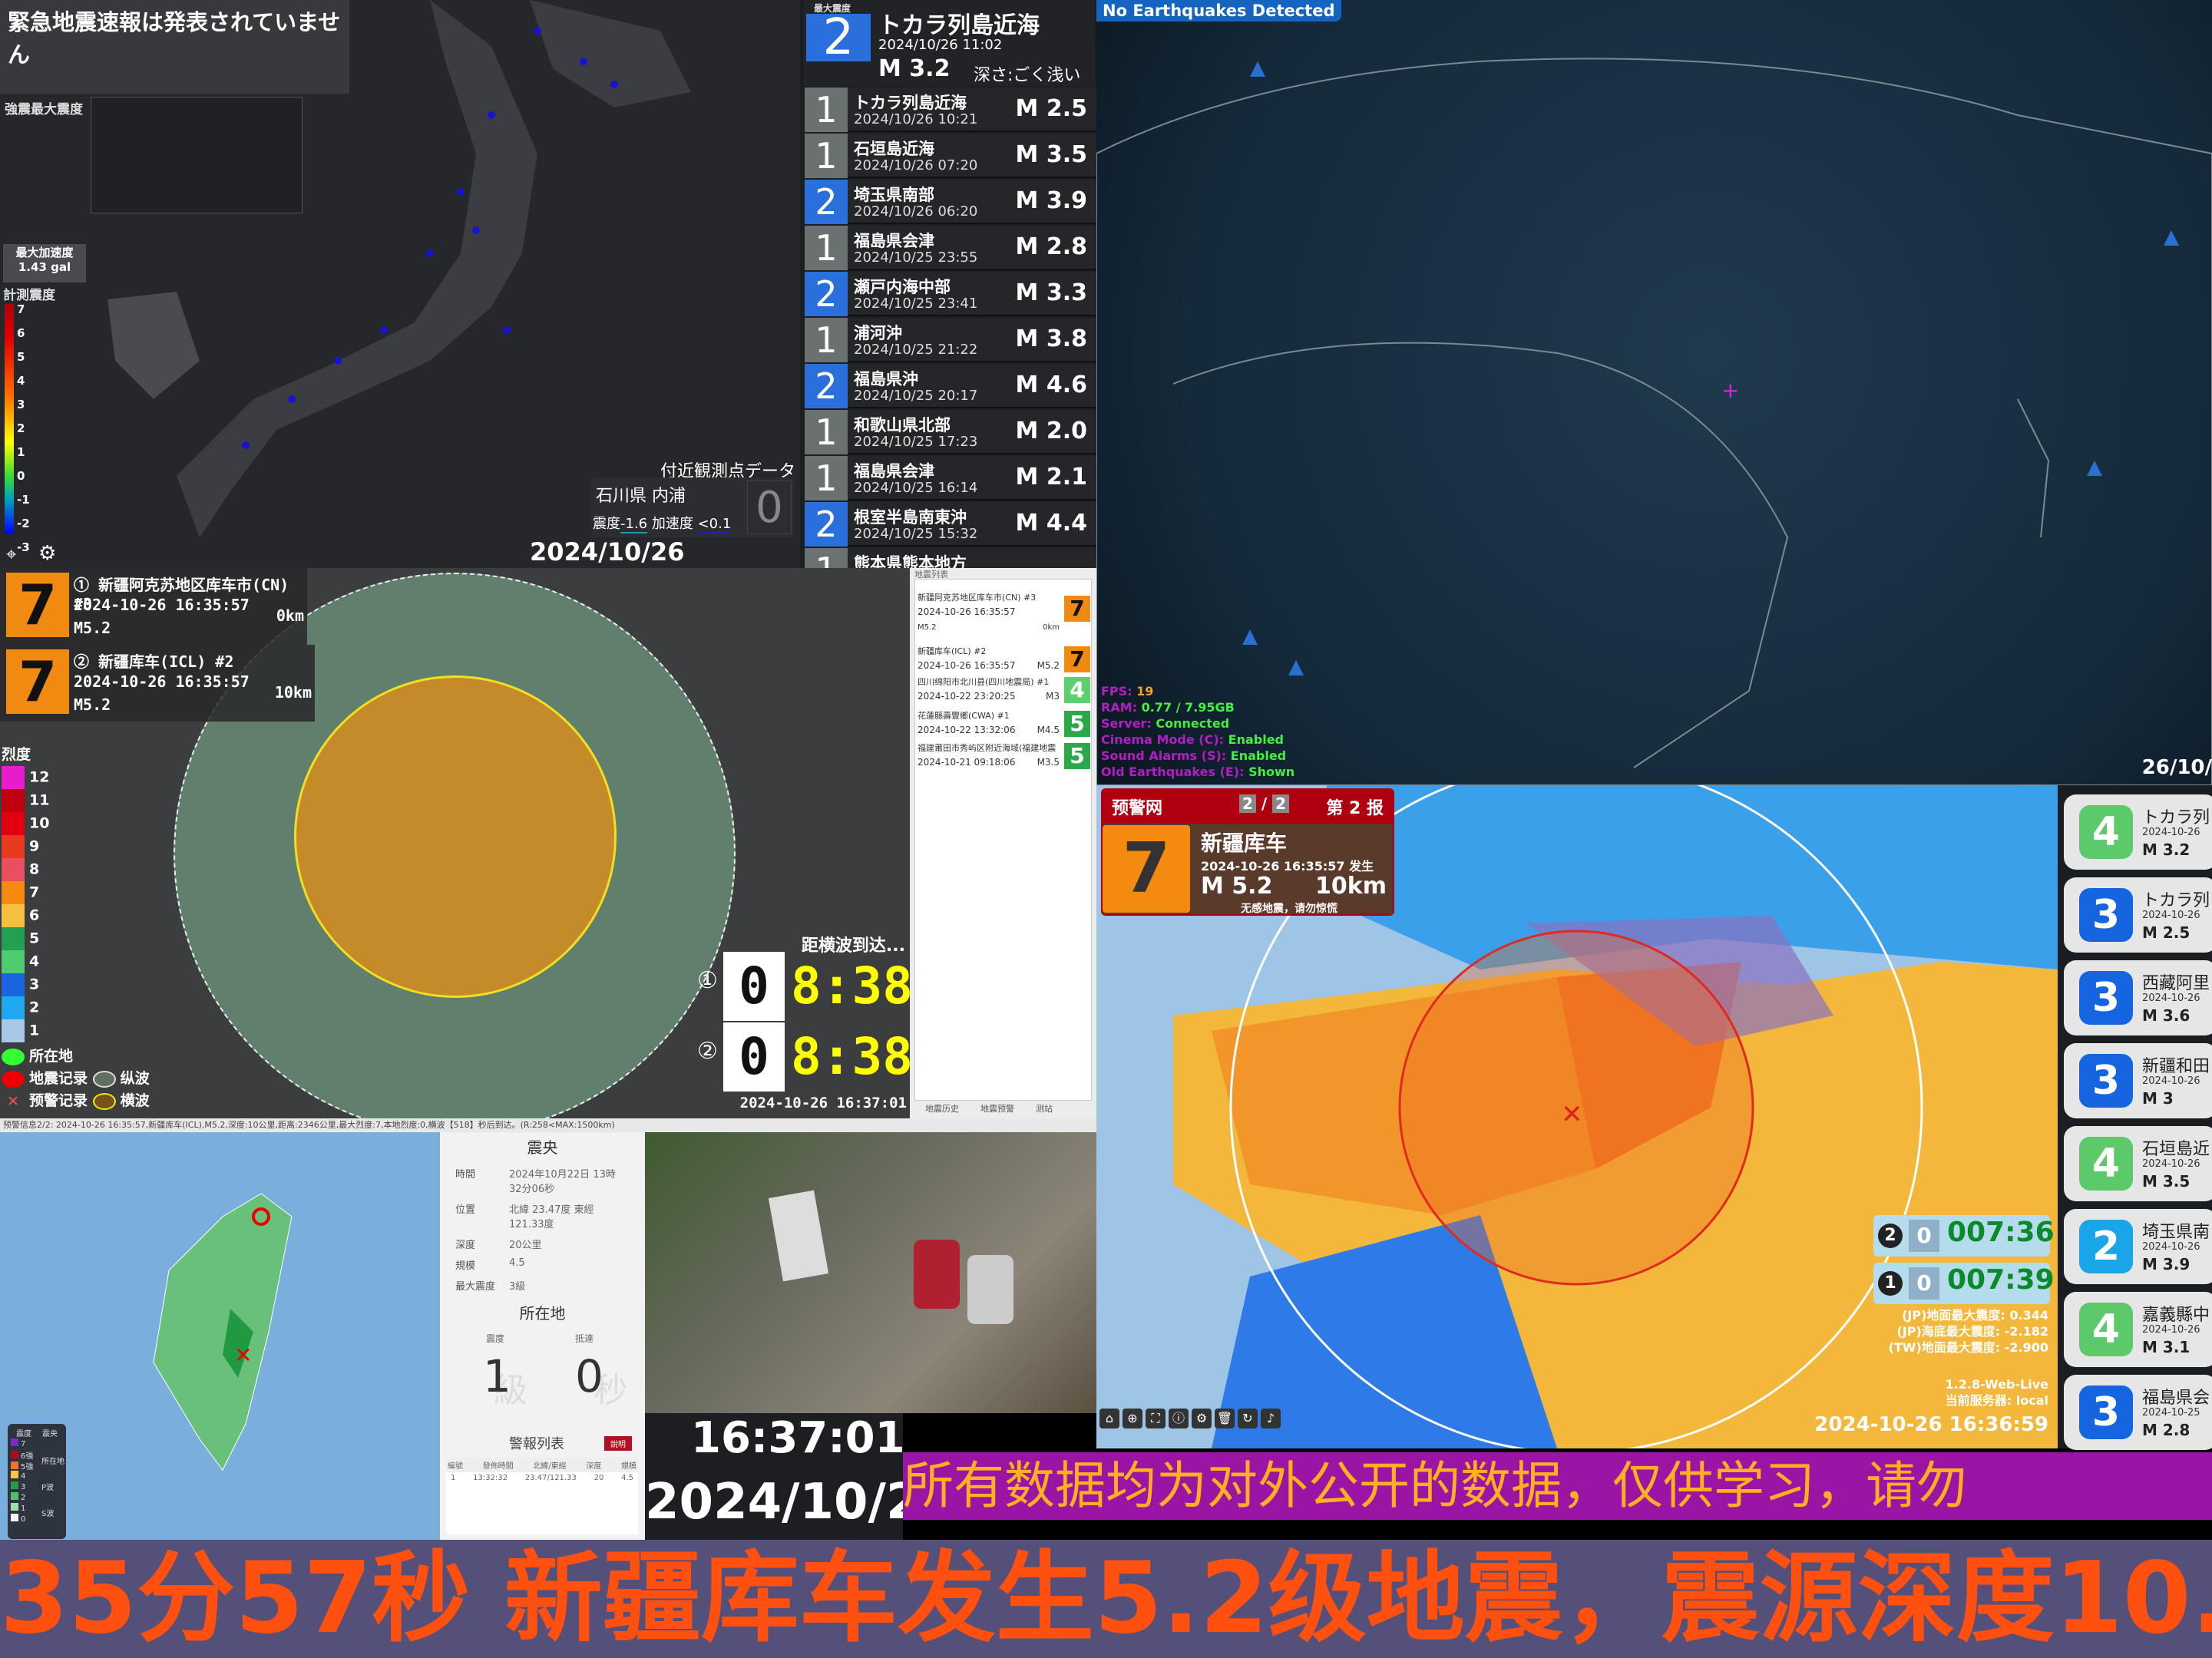 This screenshot has width=2212, height=1658. What do you see at coordinates (12, 554) in the screenshot?
I see `locate-icon: ⌖` at bounding box center [12, 554].